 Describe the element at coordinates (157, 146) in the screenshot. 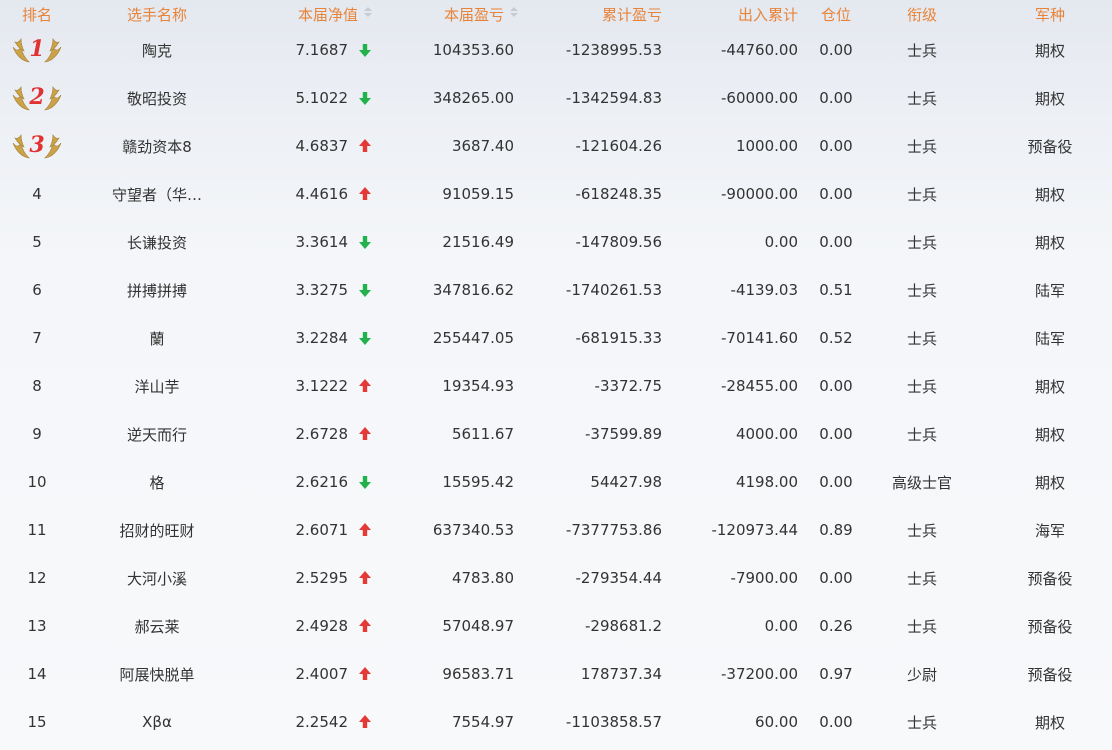

I see `player-name: 赣劲资本8` at that location.